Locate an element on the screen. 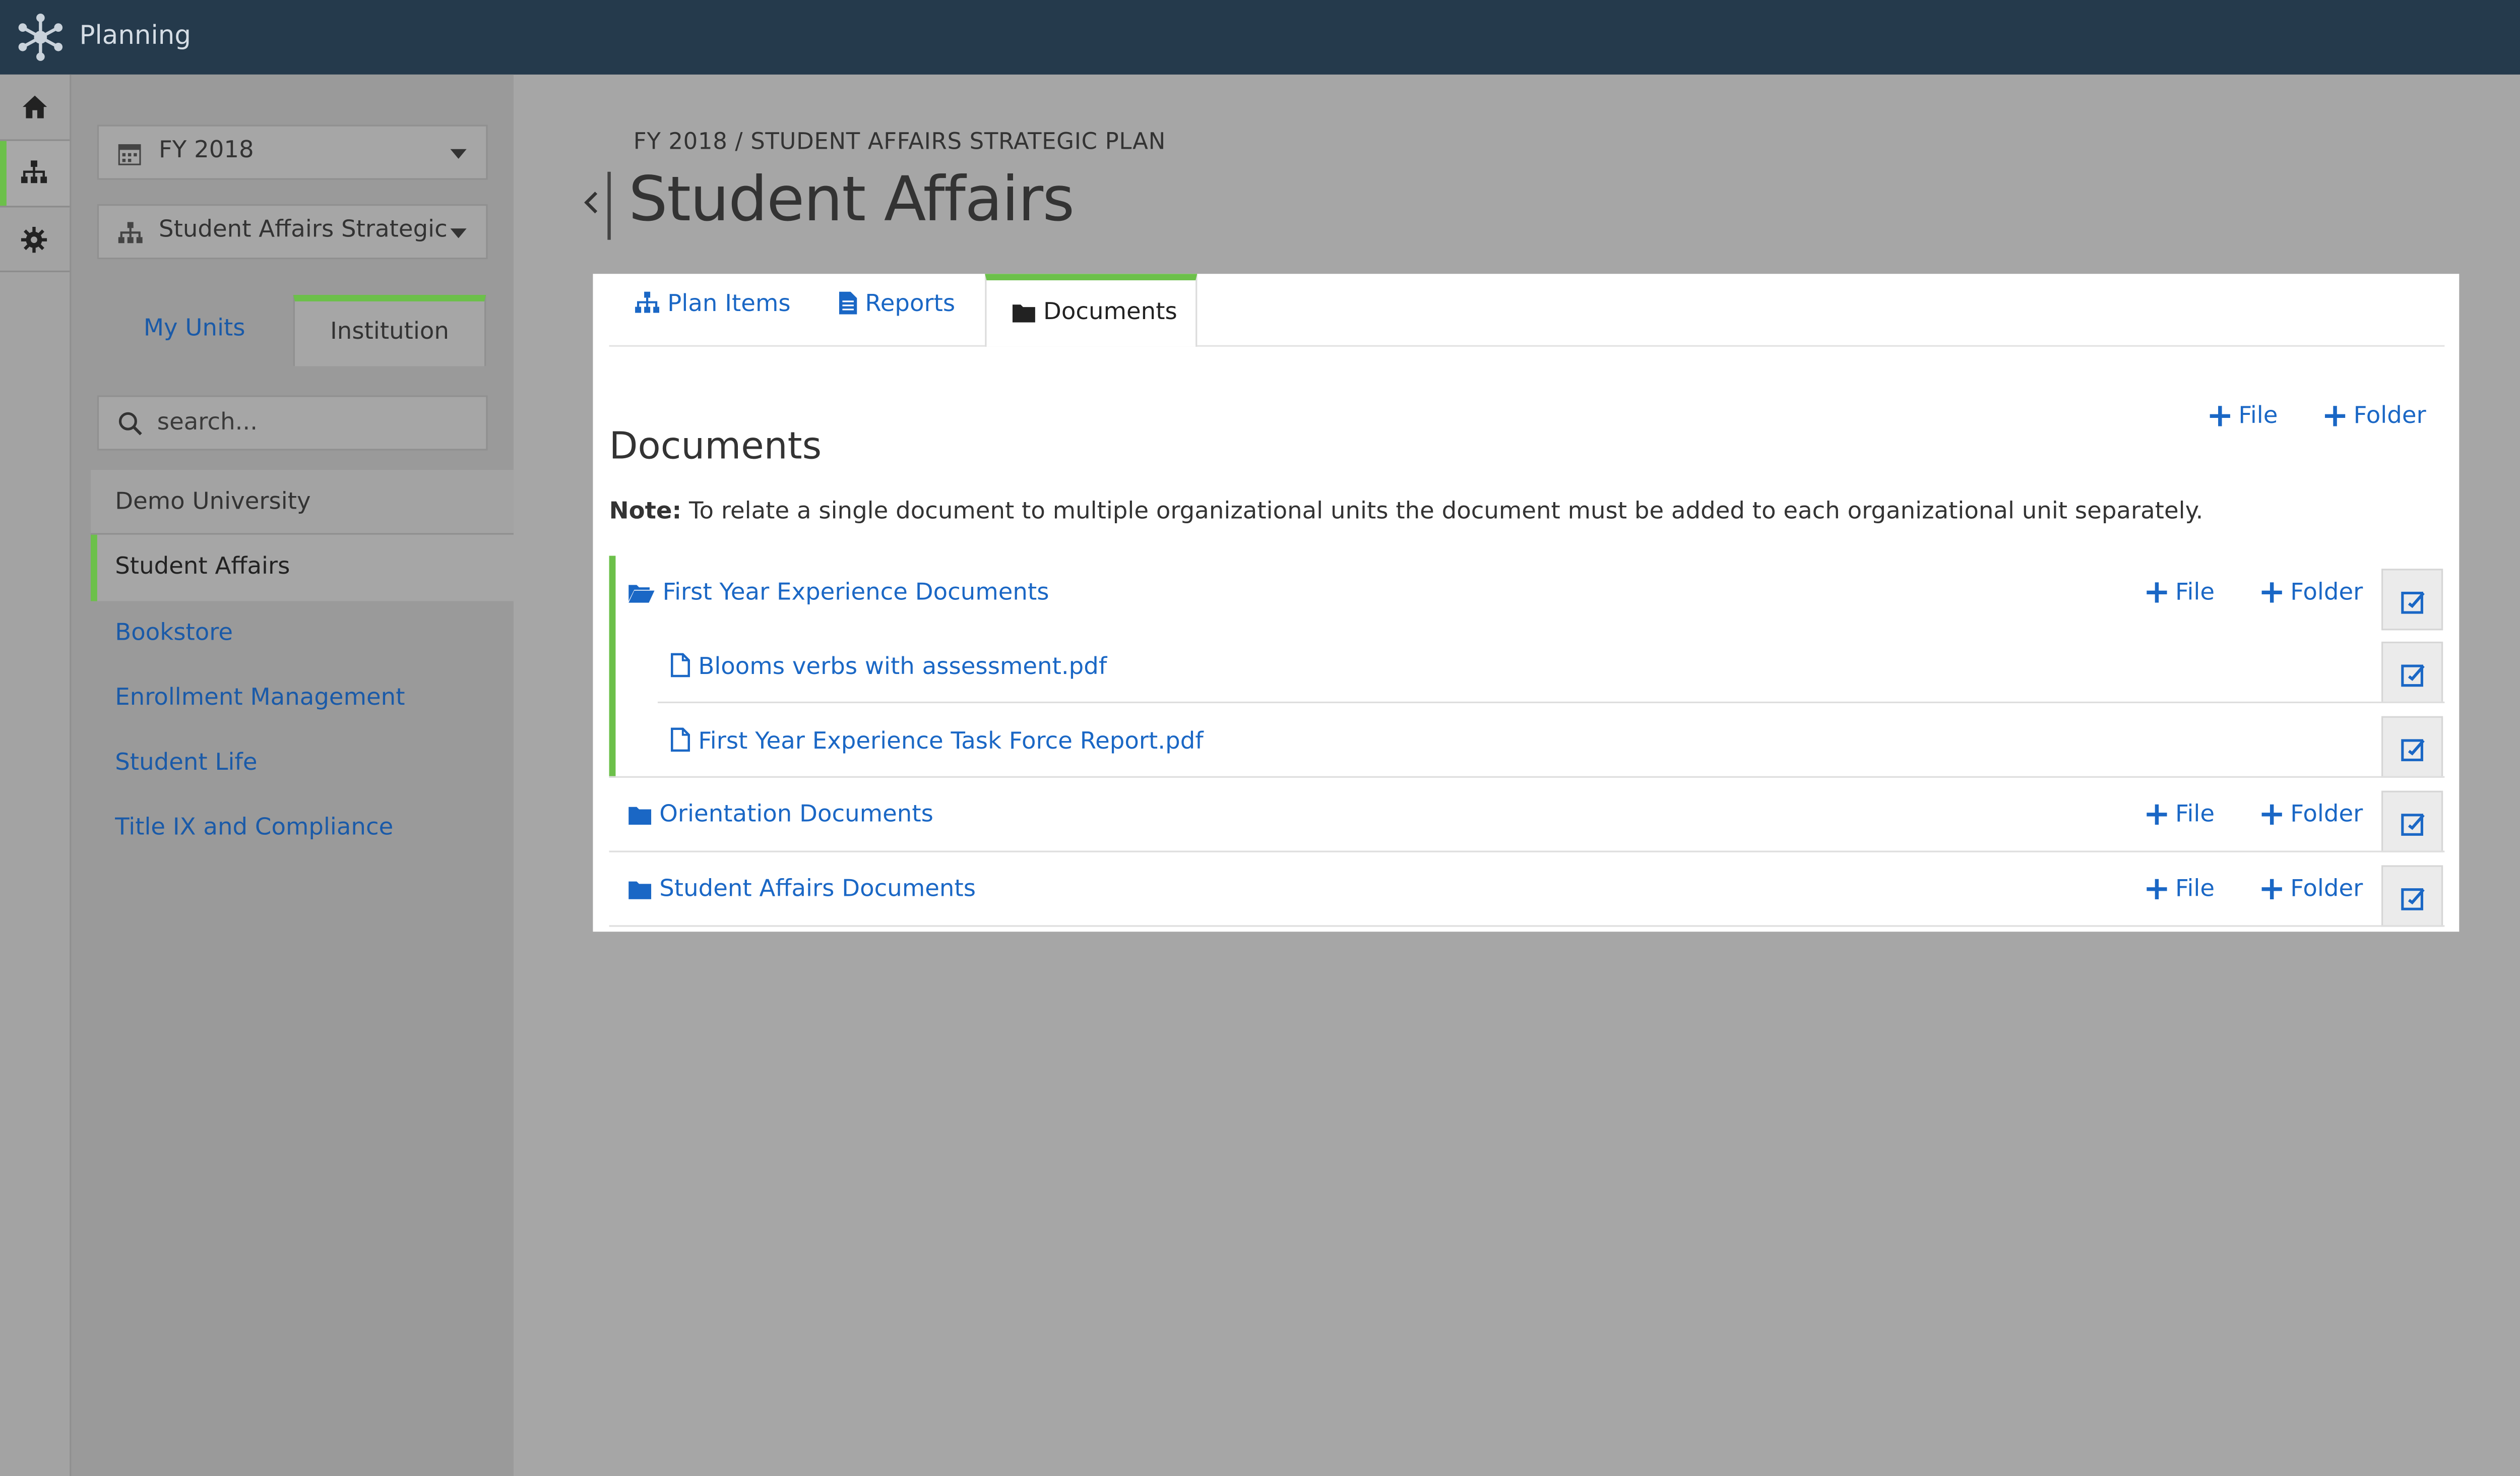 The height and width of the screenshot is (1476, 2520). unit-title-ix-compliance: Title IX and Compliance is located at coordinates (303, 827).